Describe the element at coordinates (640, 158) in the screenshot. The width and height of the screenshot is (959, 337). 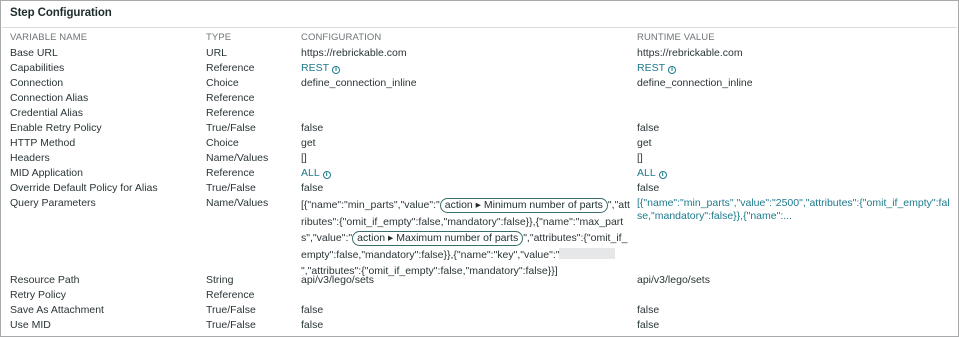
I see `runtime-value: []` at that location.